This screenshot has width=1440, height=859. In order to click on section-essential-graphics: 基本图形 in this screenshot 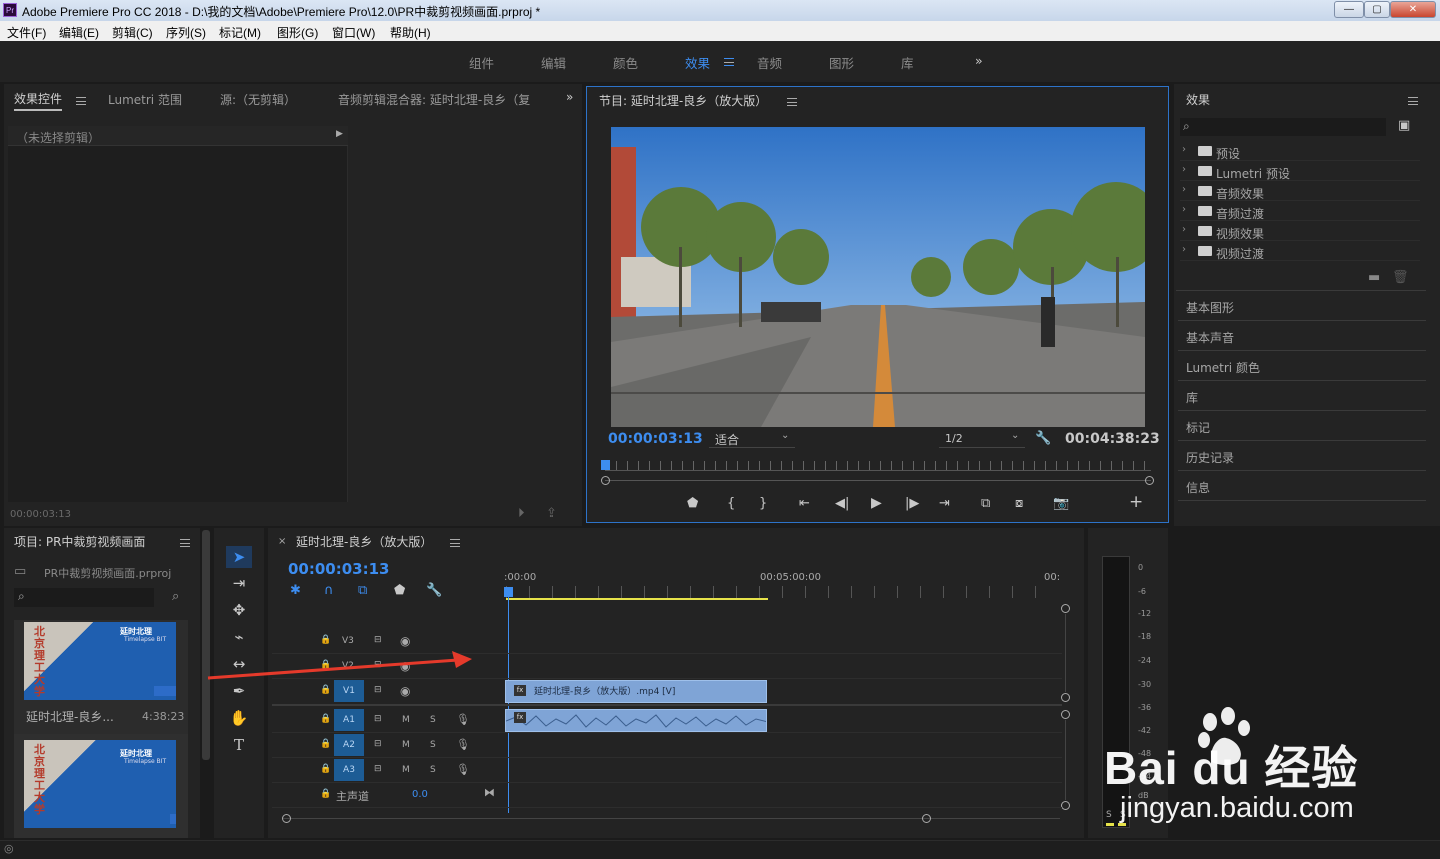, I will do `click(1302, 306)`.